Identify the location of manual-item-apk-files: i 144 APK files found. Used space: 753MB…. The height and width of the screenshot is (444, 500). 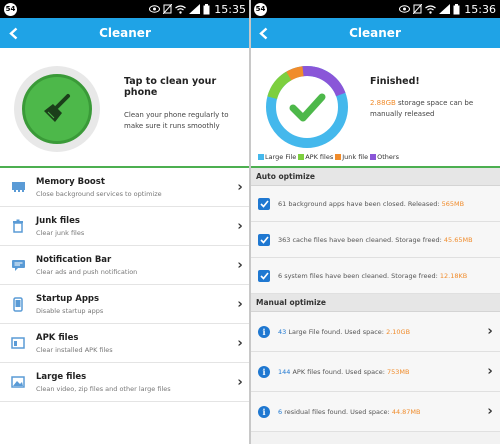
(375, 372).